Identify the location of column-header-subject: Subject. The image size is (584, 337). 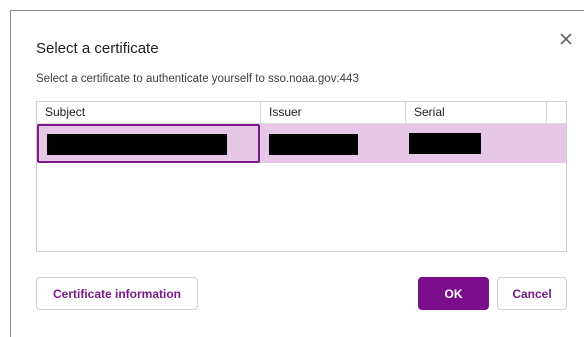
(148, 112).